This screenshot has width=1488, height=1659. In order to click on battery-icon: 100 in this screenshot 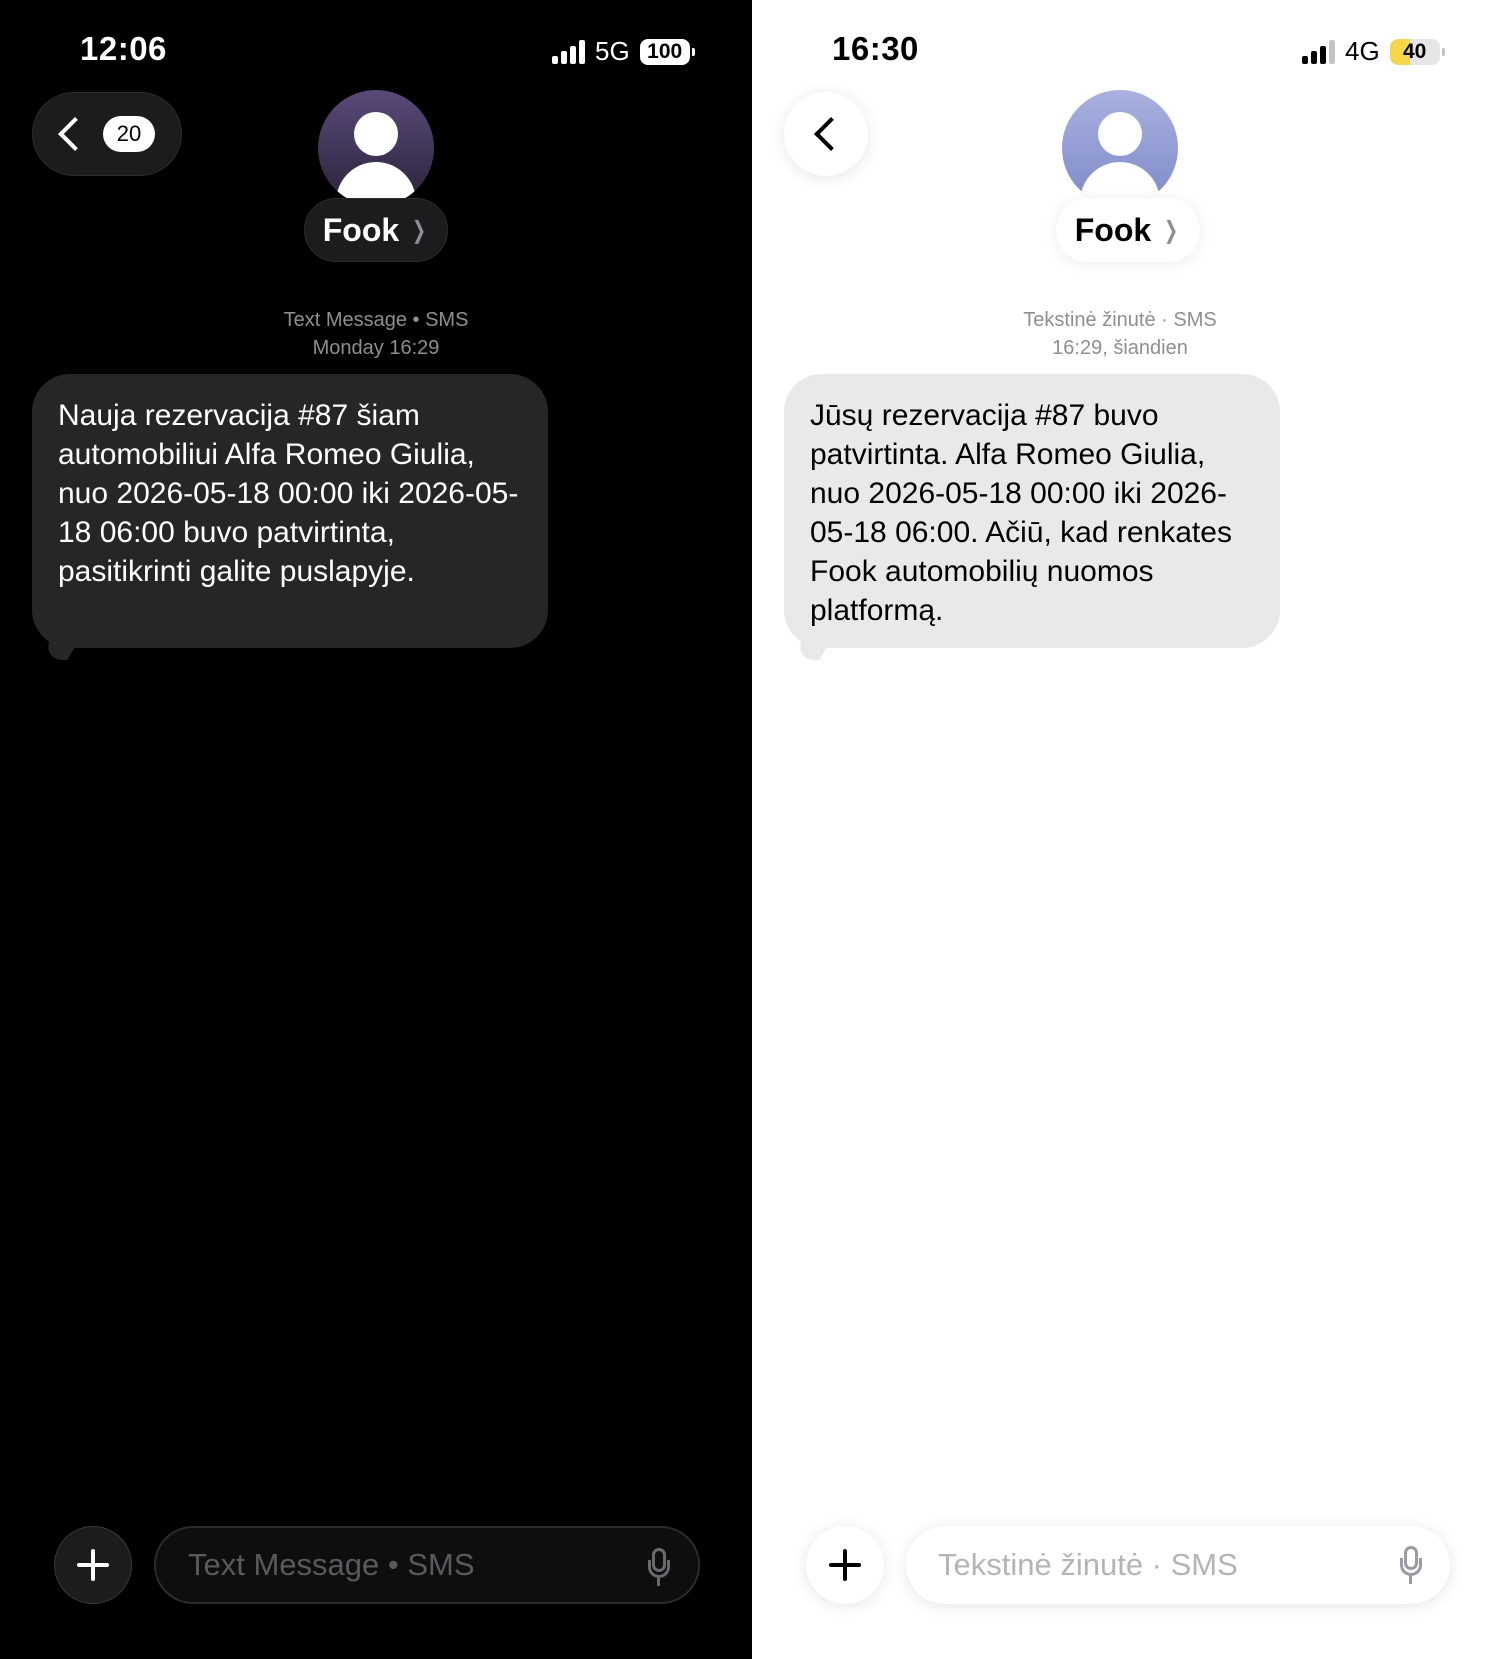, I will do `click(667, 51)`.